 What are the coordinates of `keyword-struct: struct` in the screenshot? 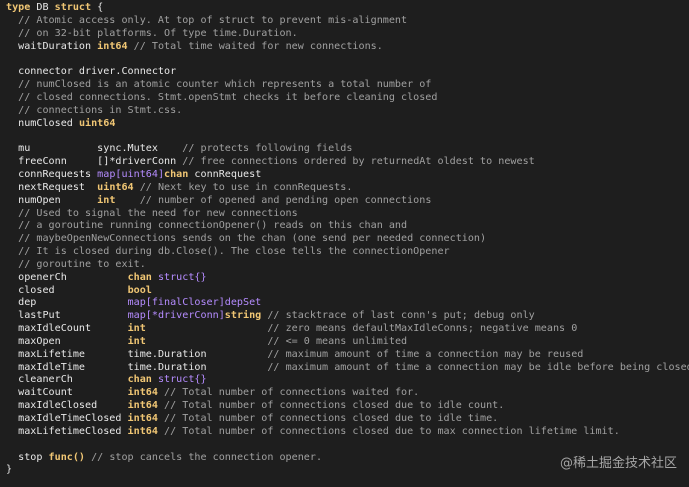 It's located at (73, 7).